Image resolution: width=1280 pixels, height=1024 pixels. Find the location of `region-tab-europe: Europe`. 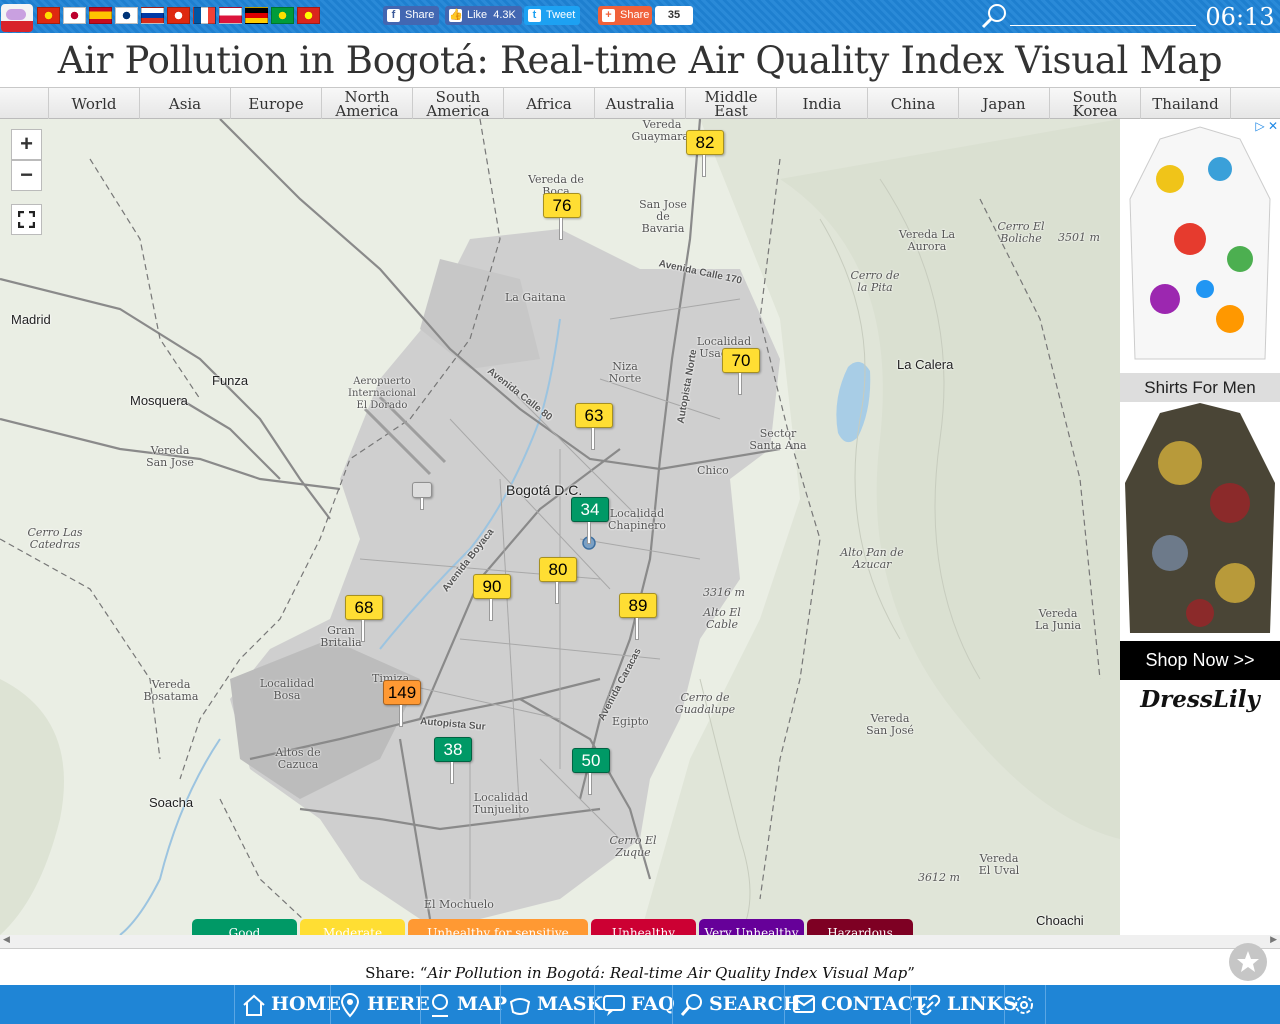

region-tab-europe: Europe is located at coordinates (275, 103).